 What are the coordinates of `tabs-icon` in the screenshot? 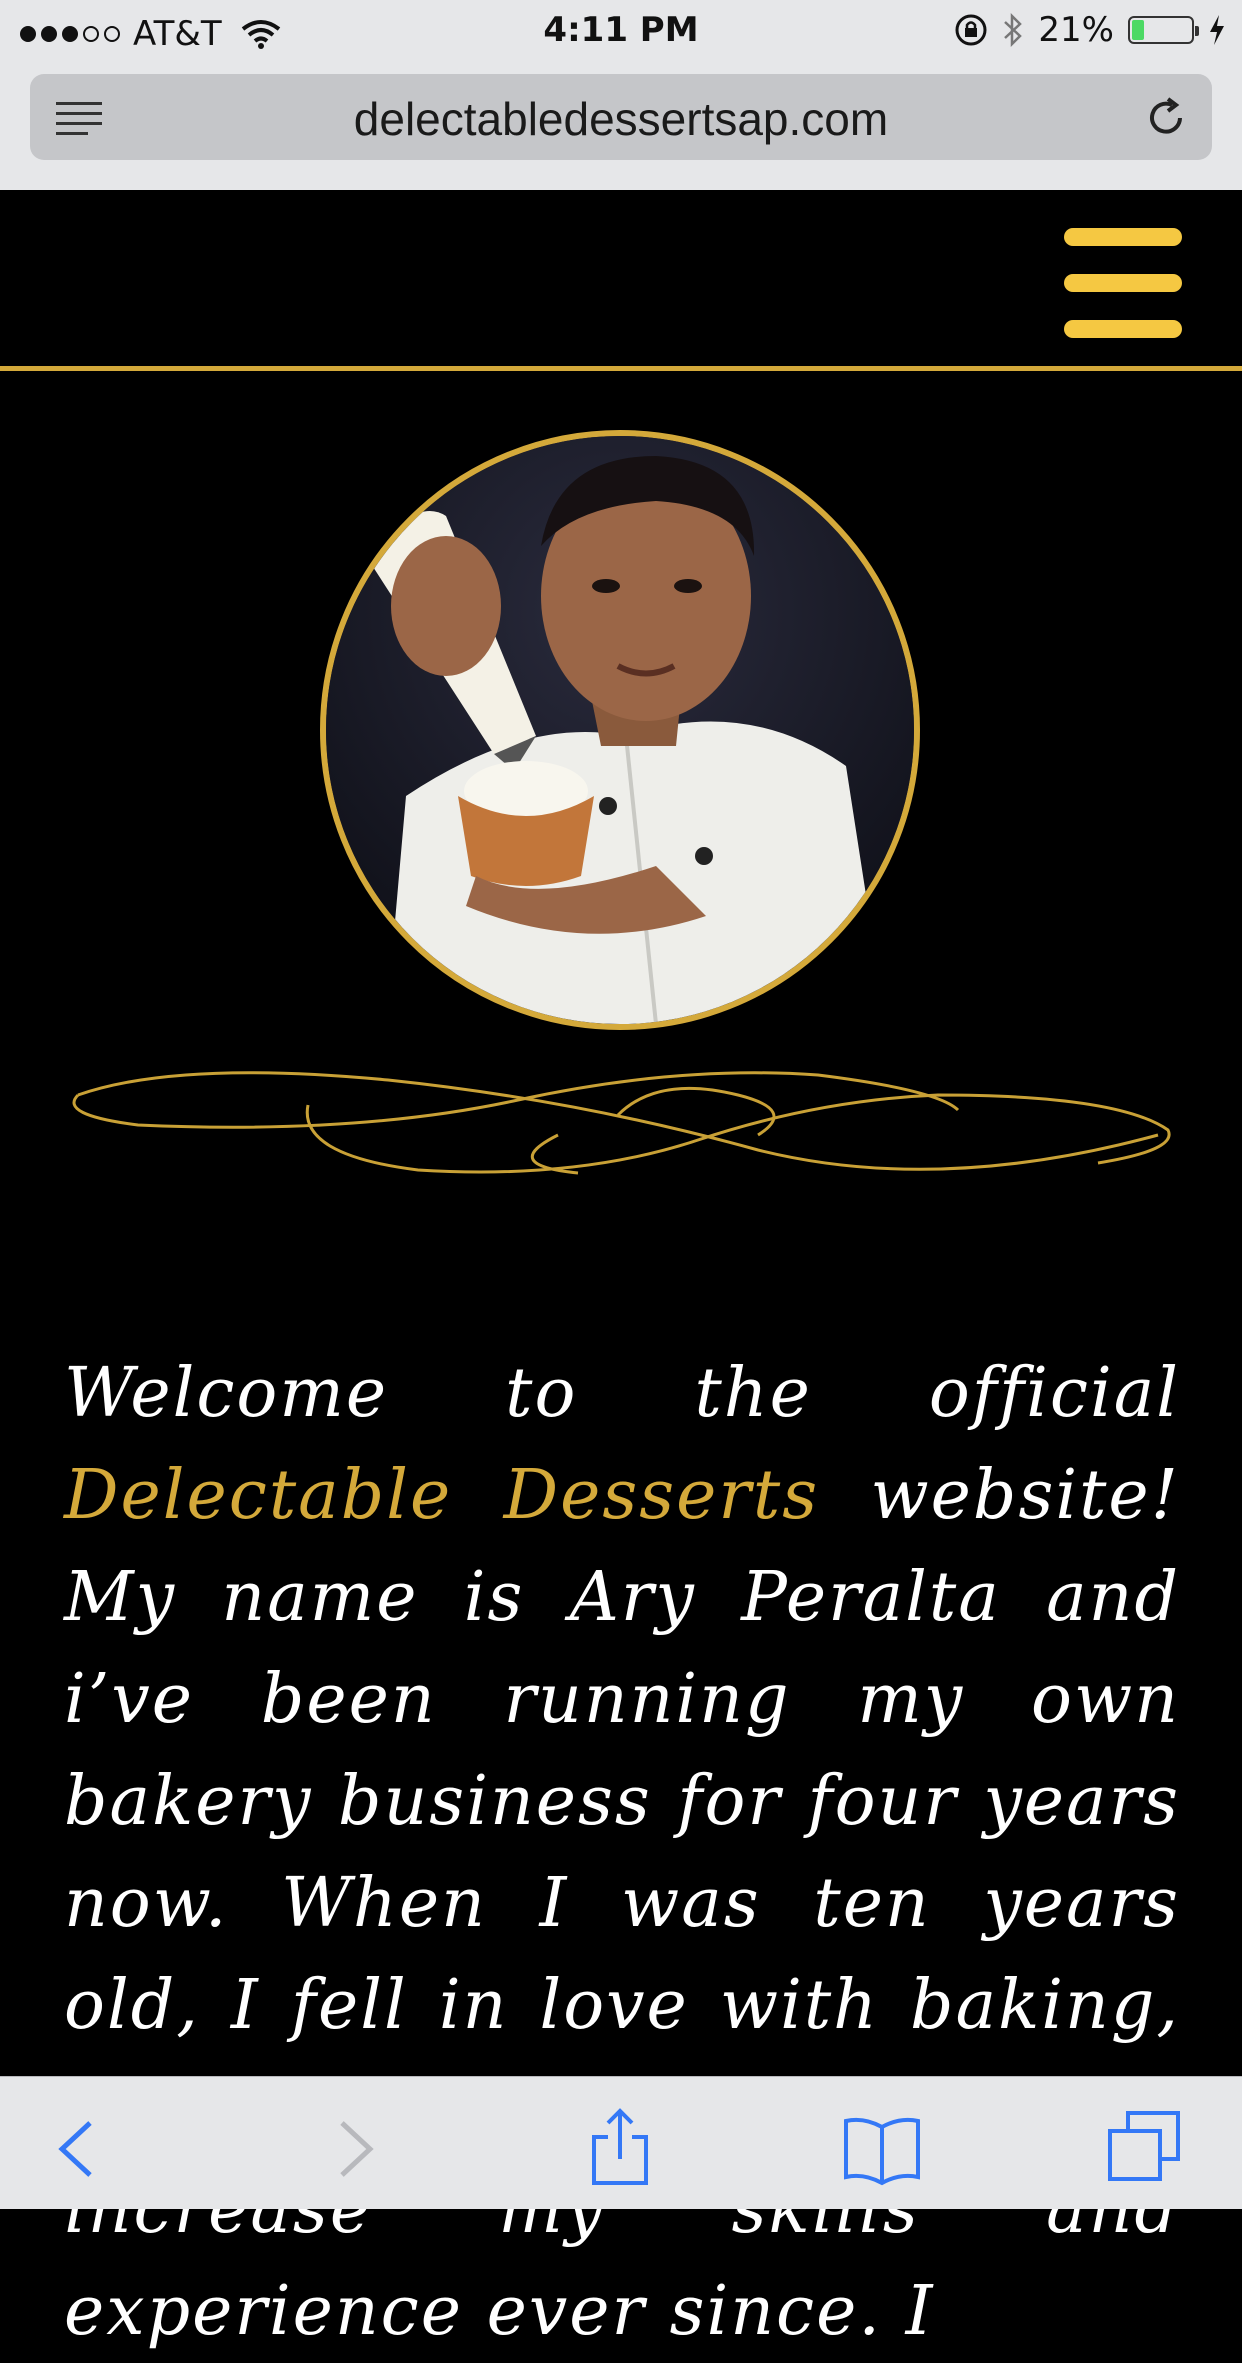 It's located at (1144, 2147).